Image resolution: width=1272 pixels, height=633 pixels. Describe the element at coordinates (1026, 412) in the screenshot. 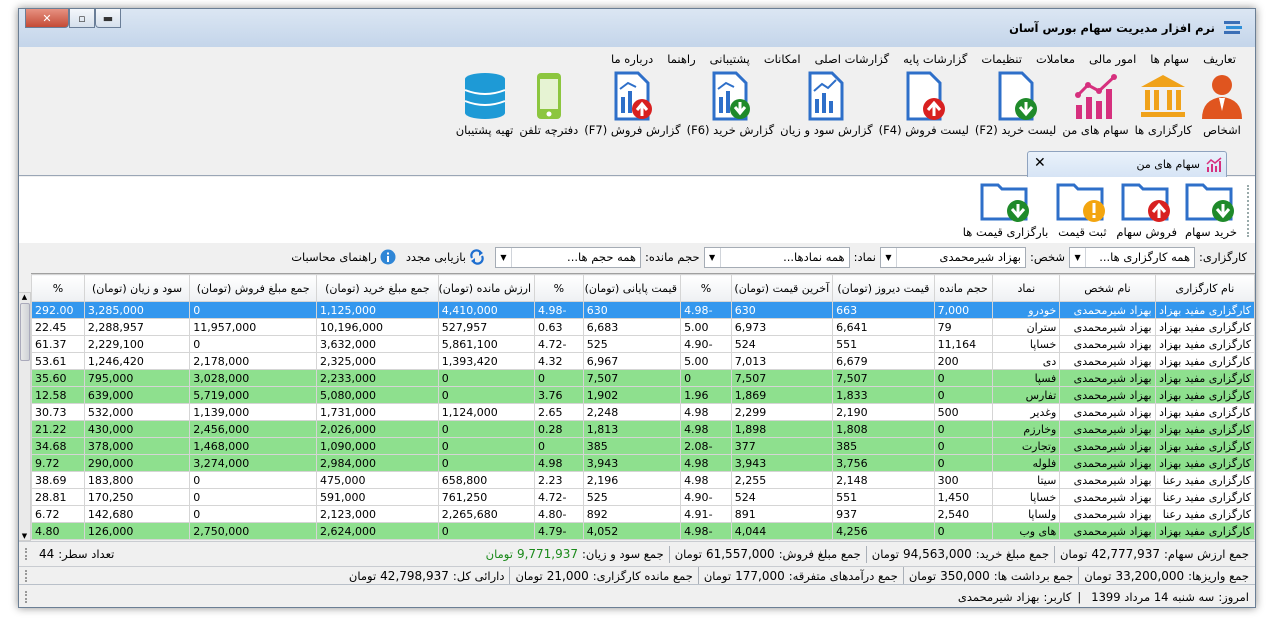

I see `cell-symbol: وغدیر` at that location.